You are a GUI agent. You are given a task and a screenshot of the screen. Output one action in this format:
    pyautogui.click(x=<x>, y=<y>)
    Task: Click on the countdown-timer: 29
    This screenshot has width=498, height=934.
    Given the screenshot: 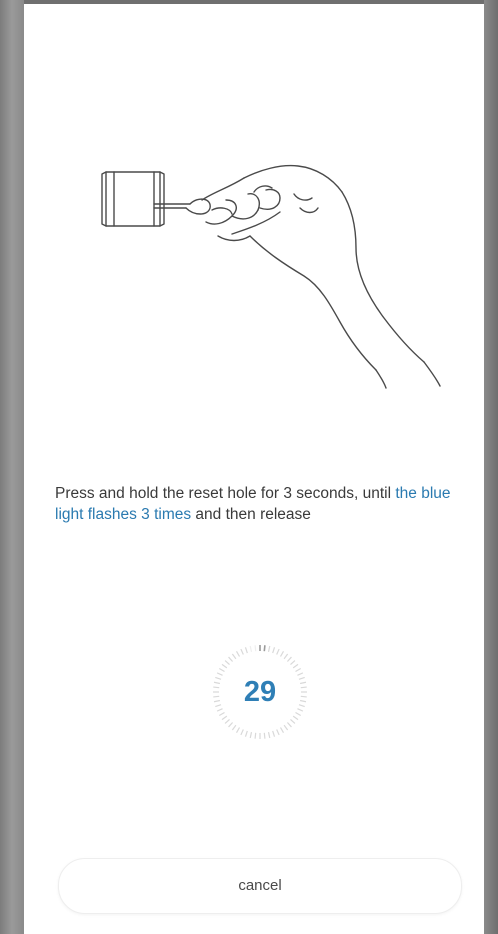 What is the action you would take?
    pyautogui.click(x=260, y=692)
    